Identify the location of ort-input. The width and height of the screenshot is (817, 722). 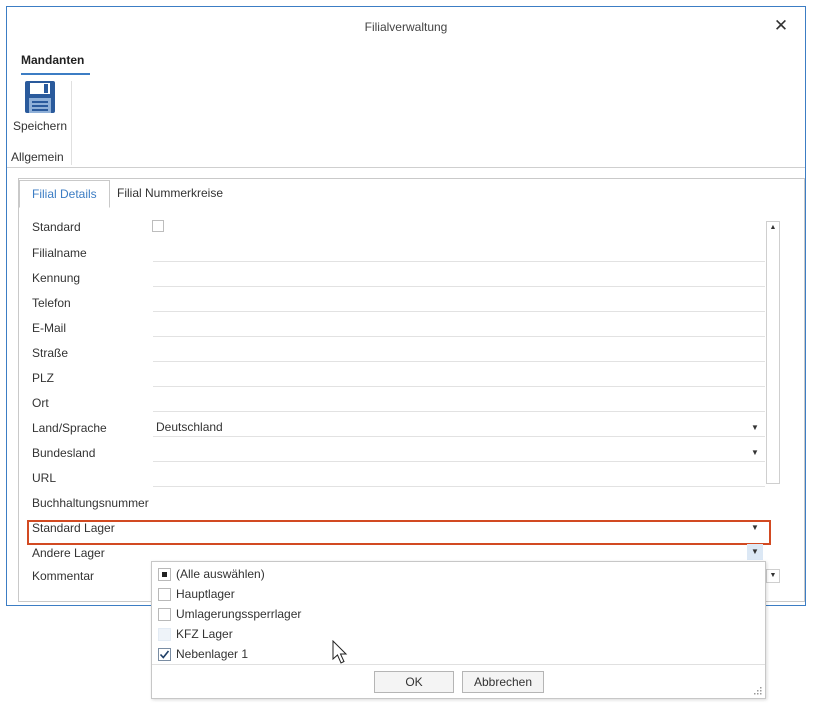
(459, 411).